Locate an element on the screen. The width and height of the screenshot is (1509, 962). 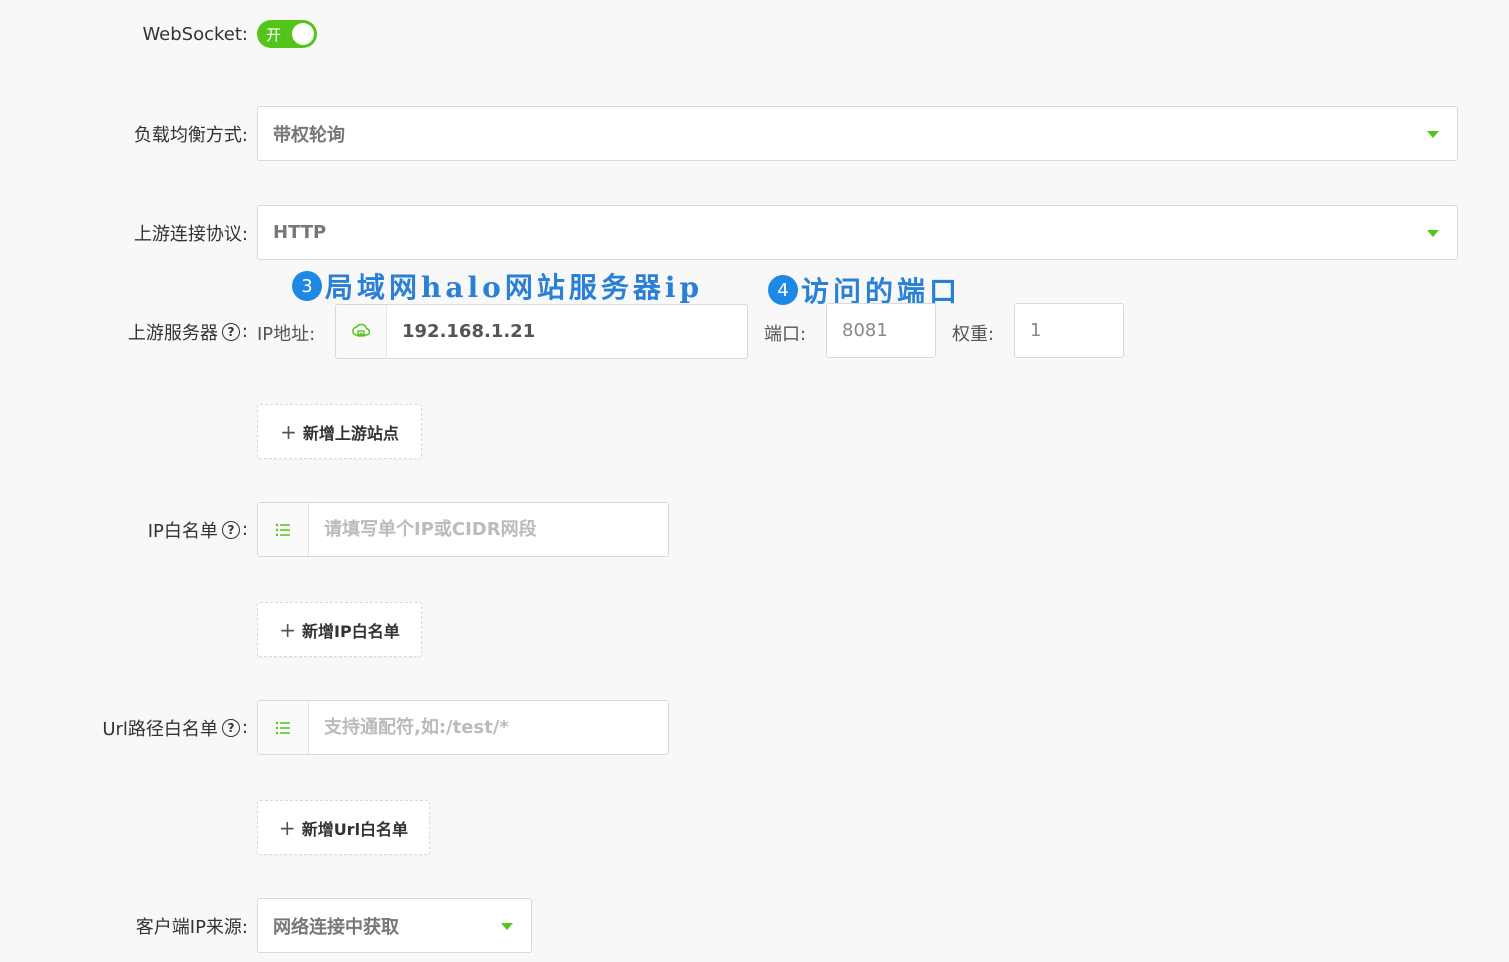
client-ip-source-label: 客户端IP来源: is located at coordinates (191, 927).